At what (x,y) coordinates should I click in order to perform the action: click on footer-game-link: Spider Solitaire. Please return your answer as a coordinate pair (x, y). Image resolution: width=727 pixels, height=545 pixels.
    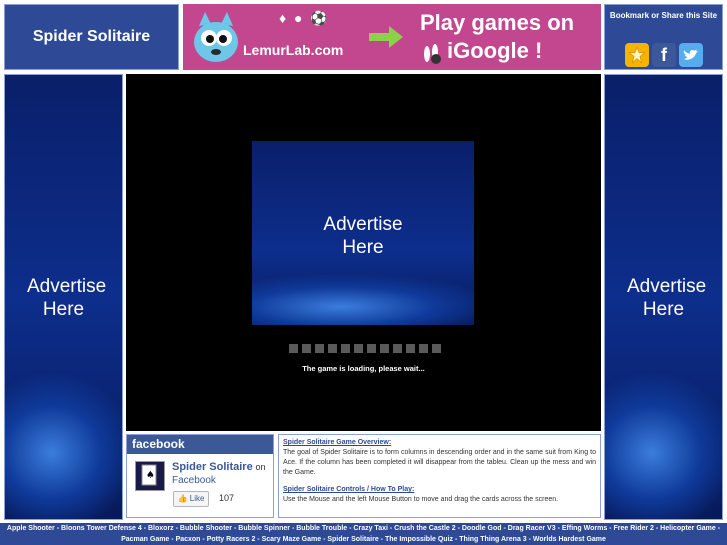
    Looking at the image, I should click on (352, 539).